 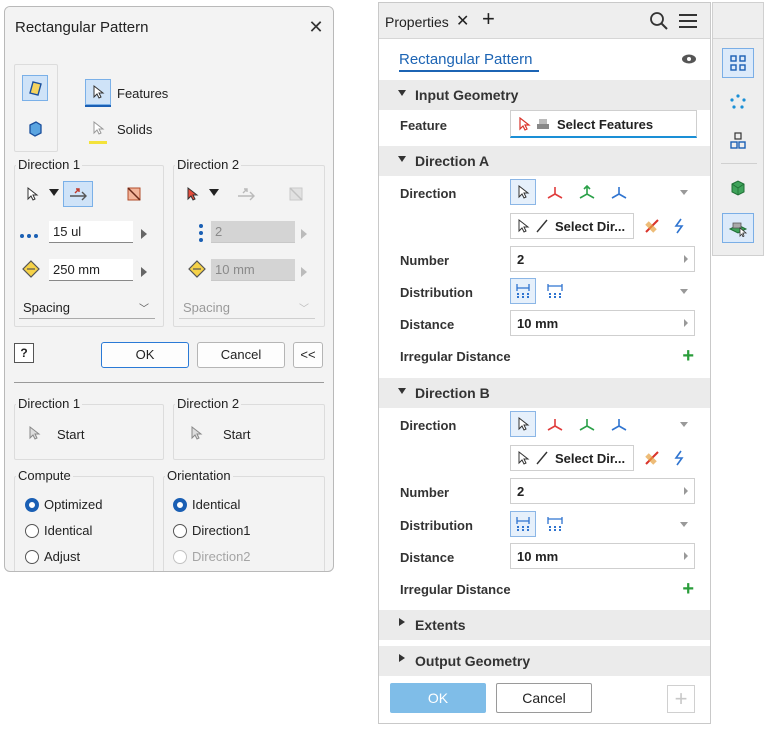 I want to click on solid-body-icon, so click(x=35, y=129).